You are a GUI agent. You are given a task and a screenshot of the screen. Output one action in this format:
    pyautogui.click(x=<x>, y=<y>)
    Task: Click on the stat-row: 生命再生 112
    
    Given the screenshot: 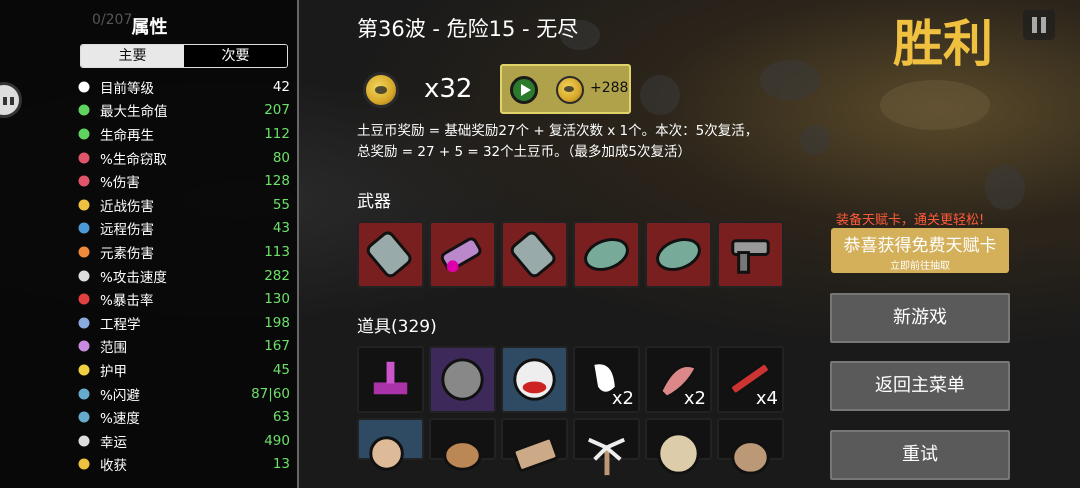 What is the action you would take?
    pyautogui.click(x=183, y=134)
    